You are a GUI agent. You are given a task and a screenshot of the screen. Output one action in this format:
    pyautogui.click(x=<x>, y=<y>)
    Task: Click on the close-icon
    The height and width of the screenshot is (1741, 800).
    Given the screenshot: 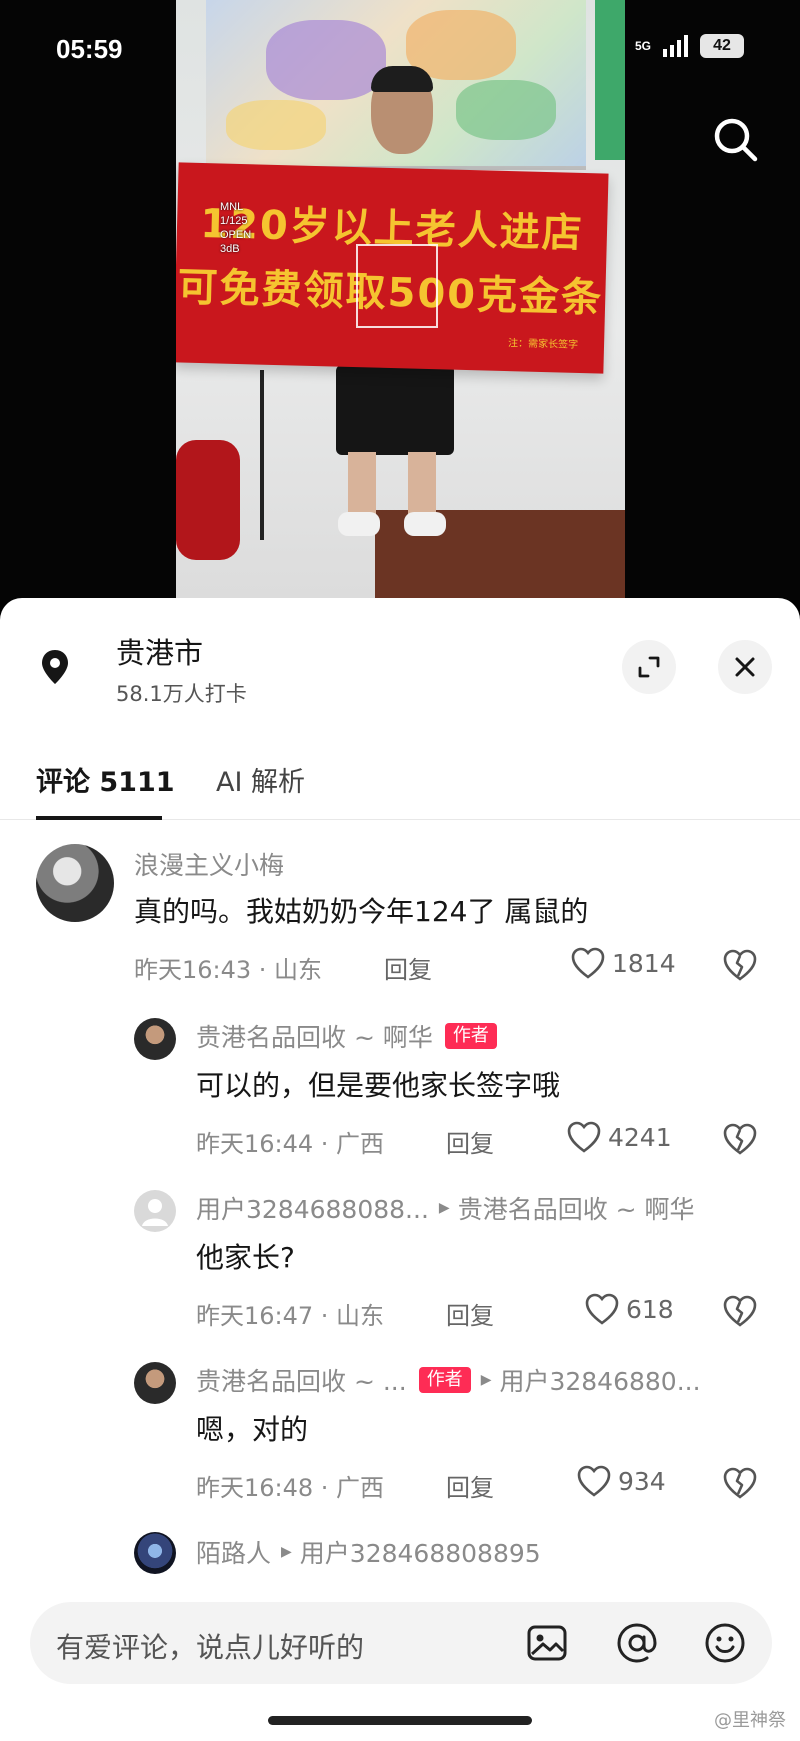 What is the action you would take?
    pyautogui.click(x=745, y=667)
    